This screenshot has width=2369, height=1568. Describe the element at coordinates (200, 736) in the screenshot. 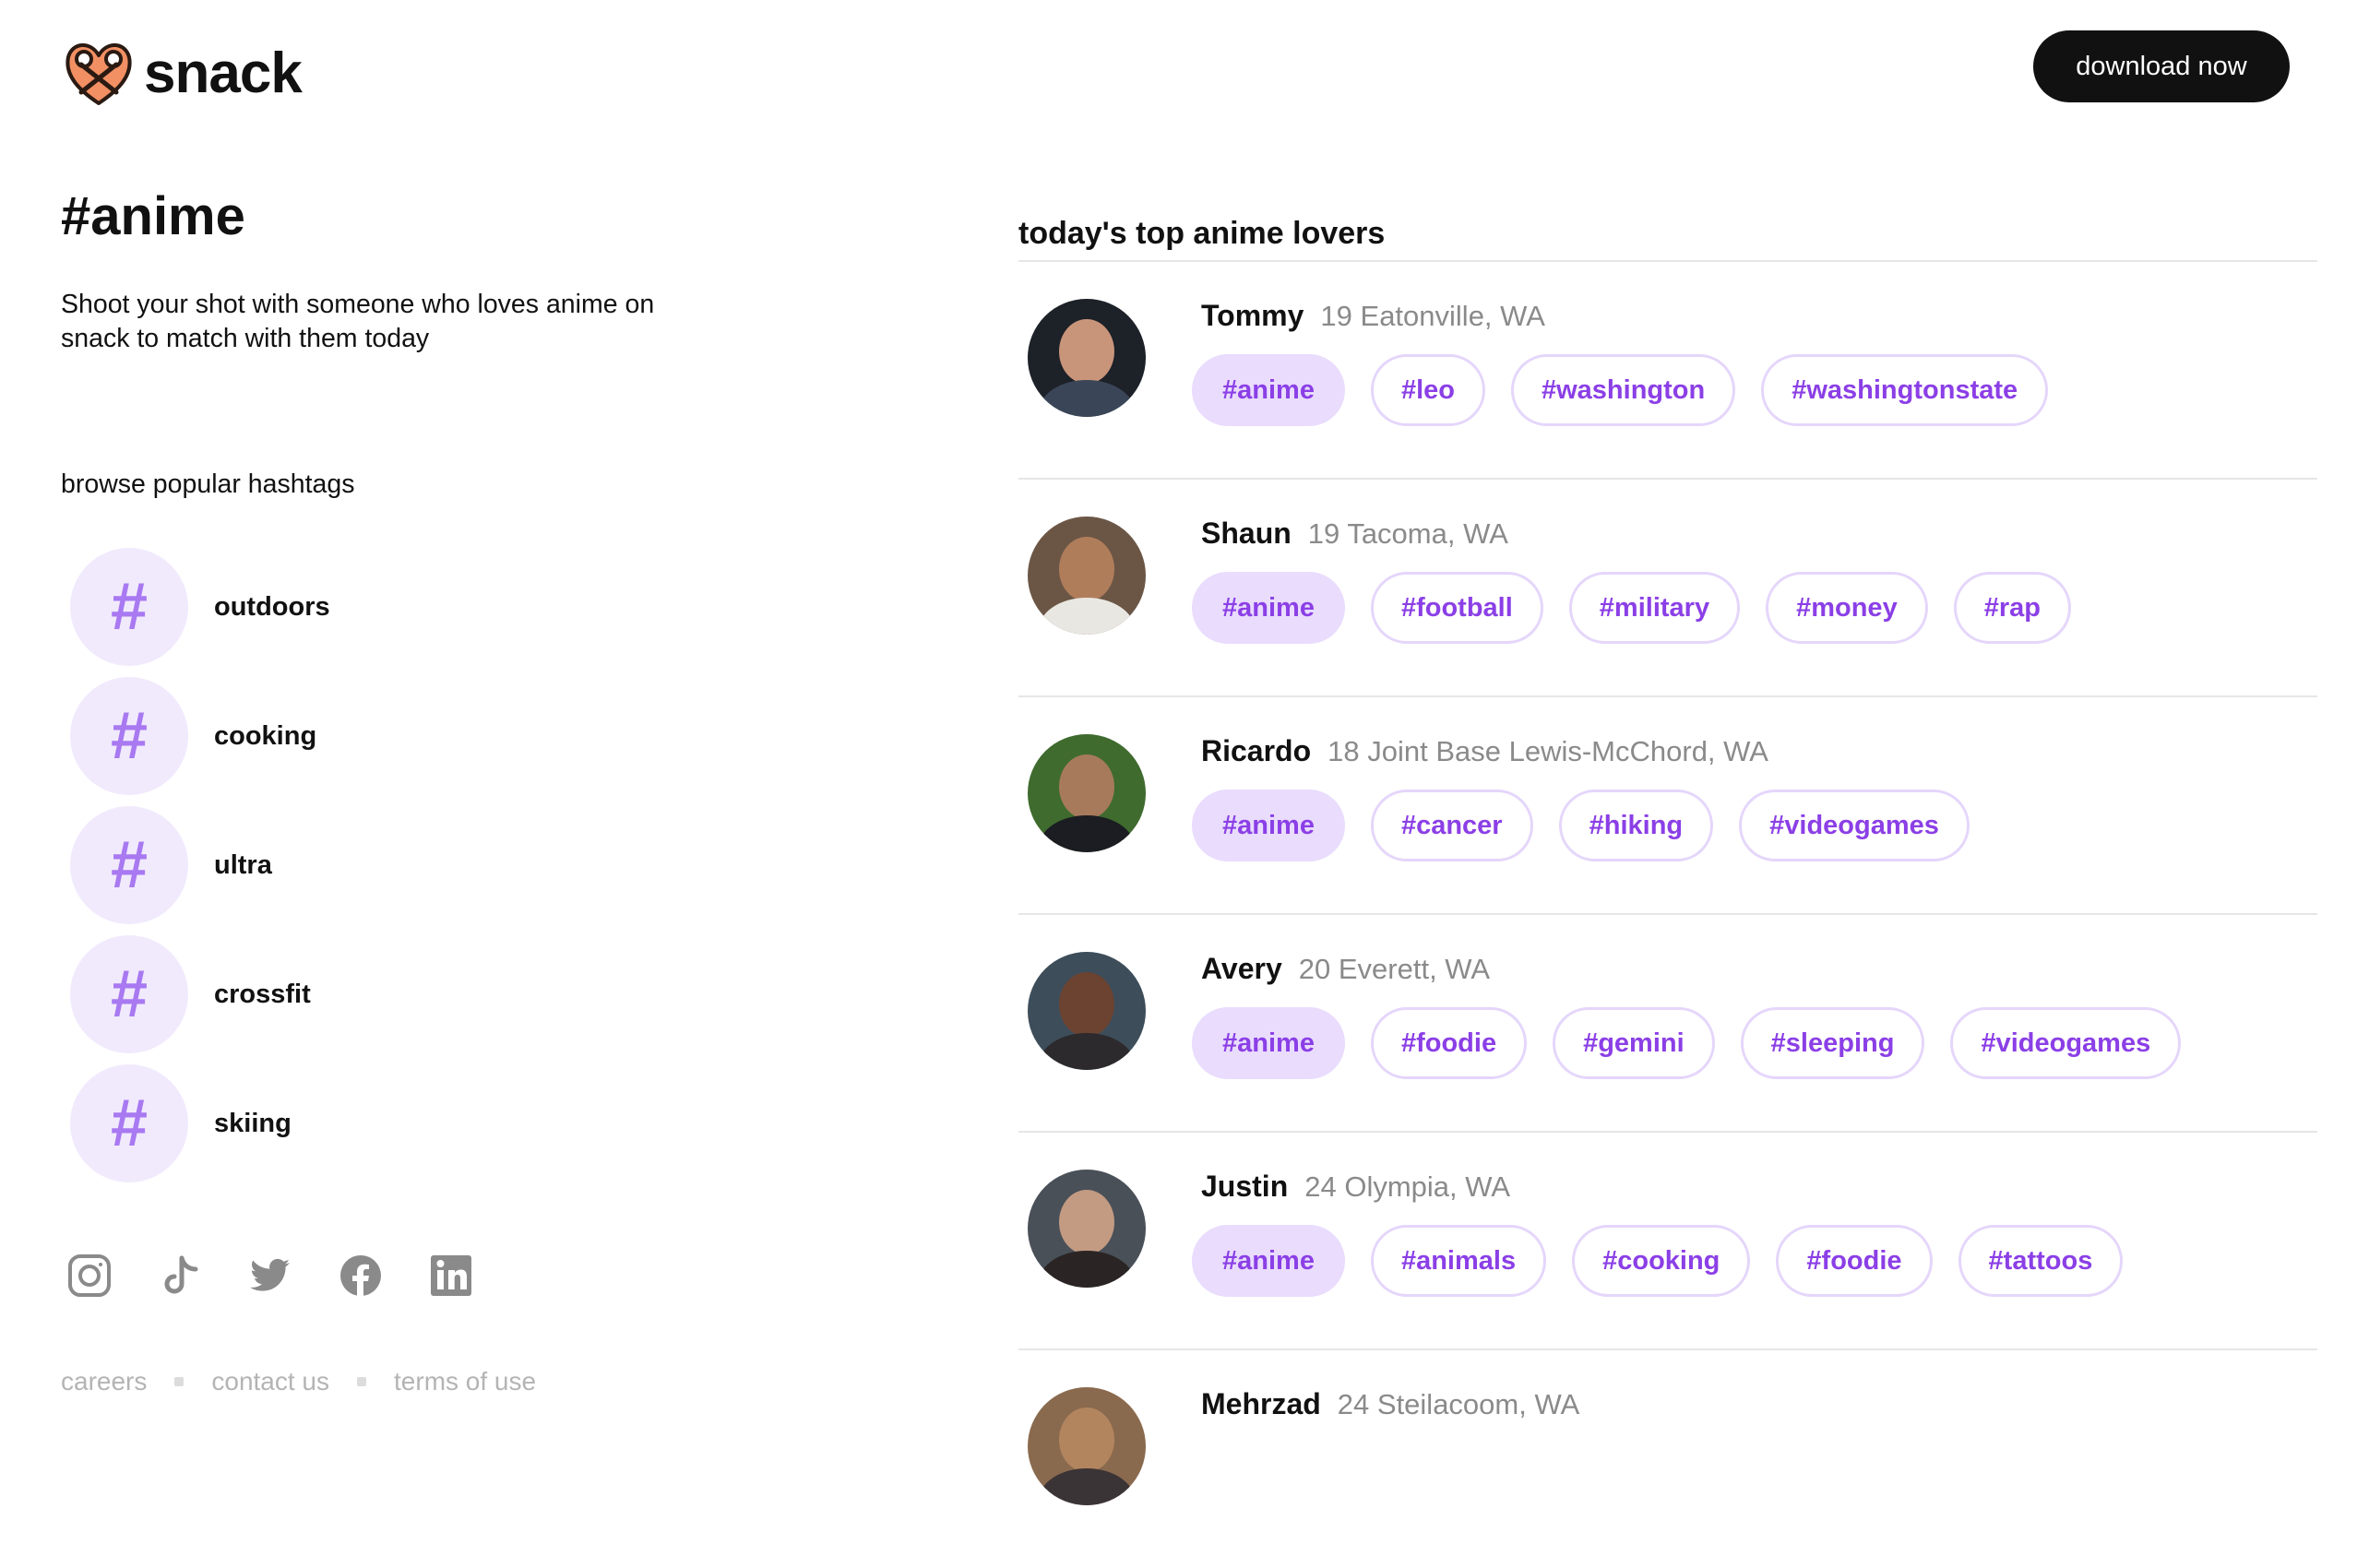

I see `hashtag-item-cooking: # cooking` at that location.